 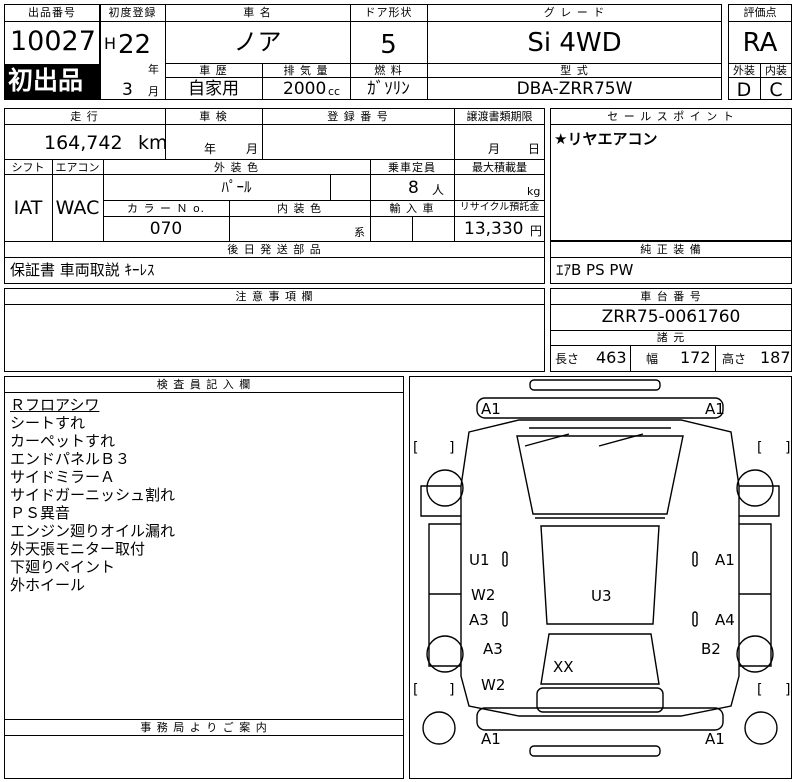 I want to click on door-label: ドア形状, so click(x=388, y=12).